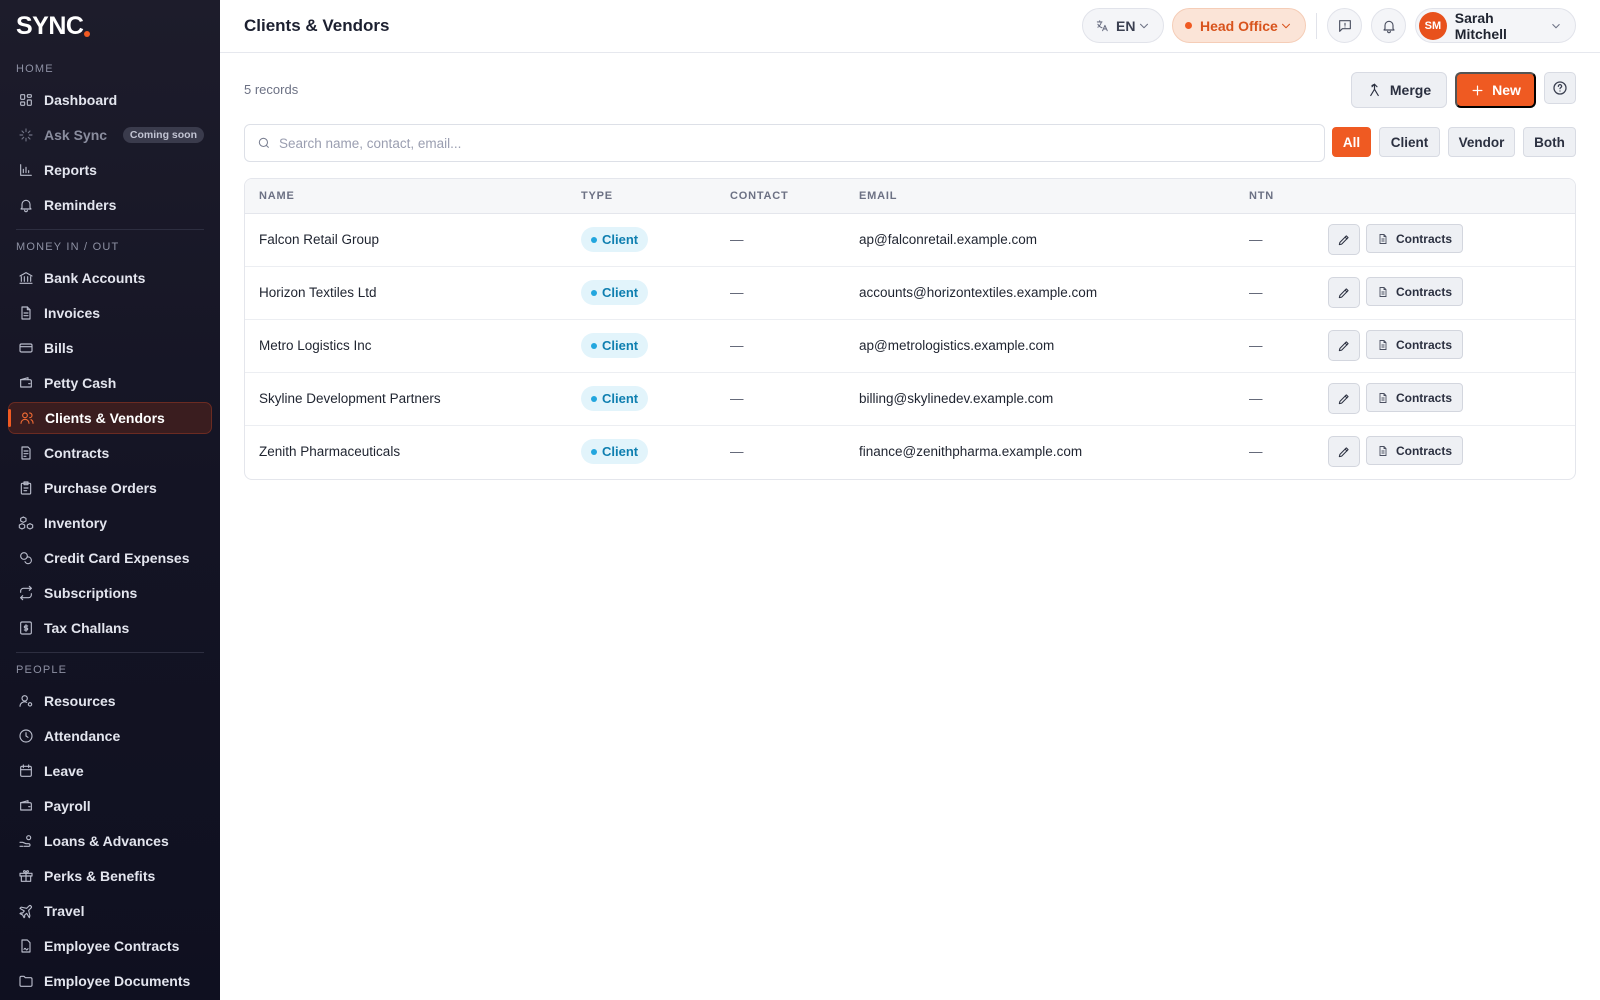  I want to click on sidebar-item-reminders: Reminders, so click(110, 205).